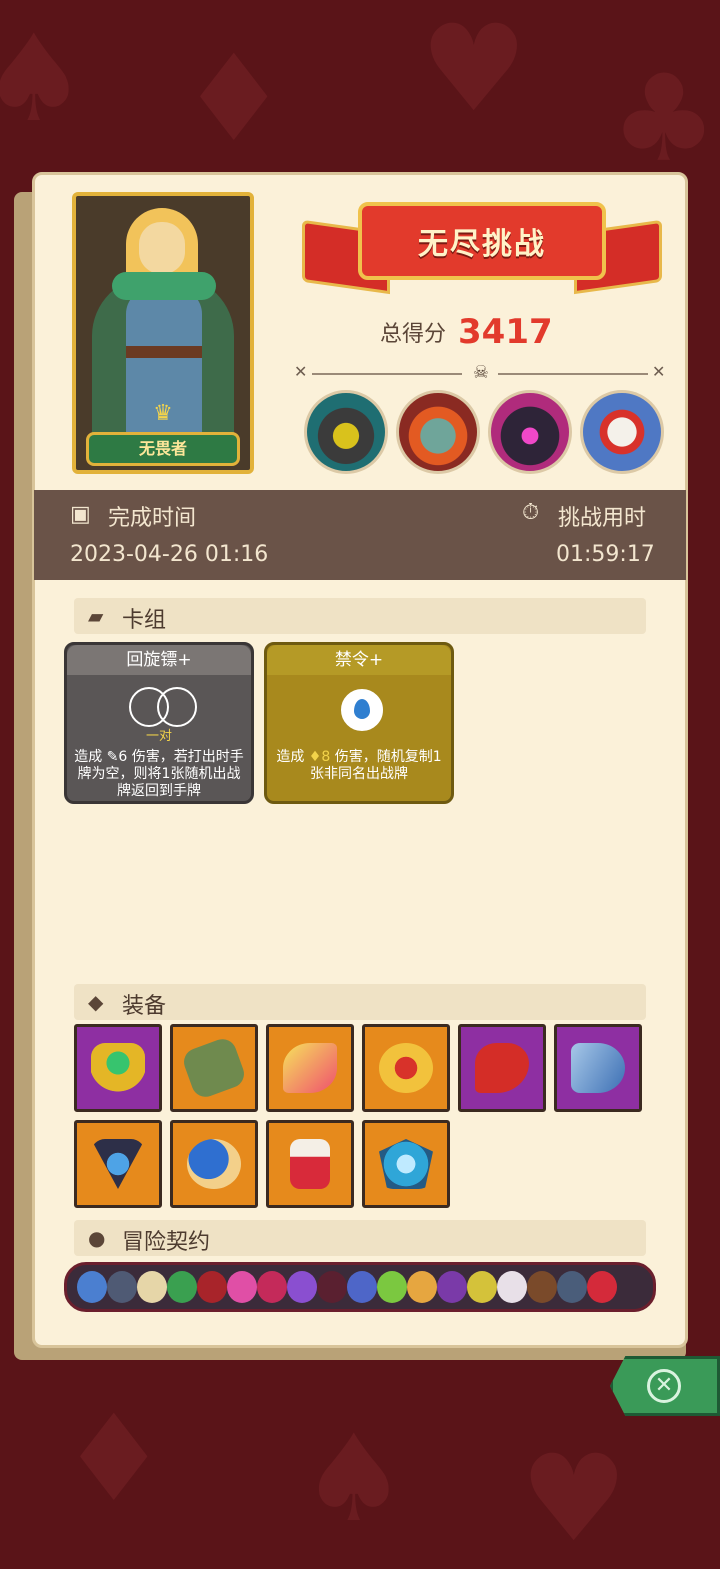  I want to click on person-icon: ●, so click(97, 1238).